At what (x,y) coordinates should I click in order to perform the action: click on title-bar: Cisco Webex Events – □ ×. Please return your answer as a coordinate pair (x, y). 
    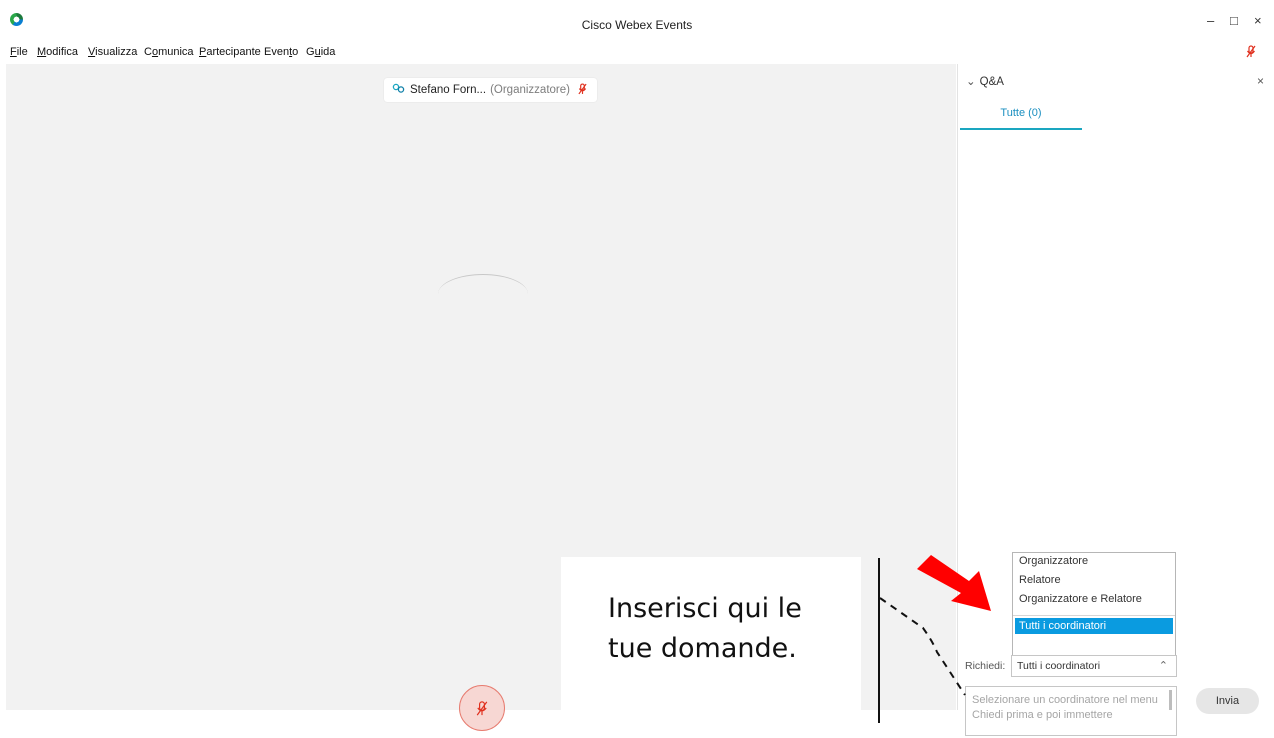
    Looking at the image, I should click on (637, 19).